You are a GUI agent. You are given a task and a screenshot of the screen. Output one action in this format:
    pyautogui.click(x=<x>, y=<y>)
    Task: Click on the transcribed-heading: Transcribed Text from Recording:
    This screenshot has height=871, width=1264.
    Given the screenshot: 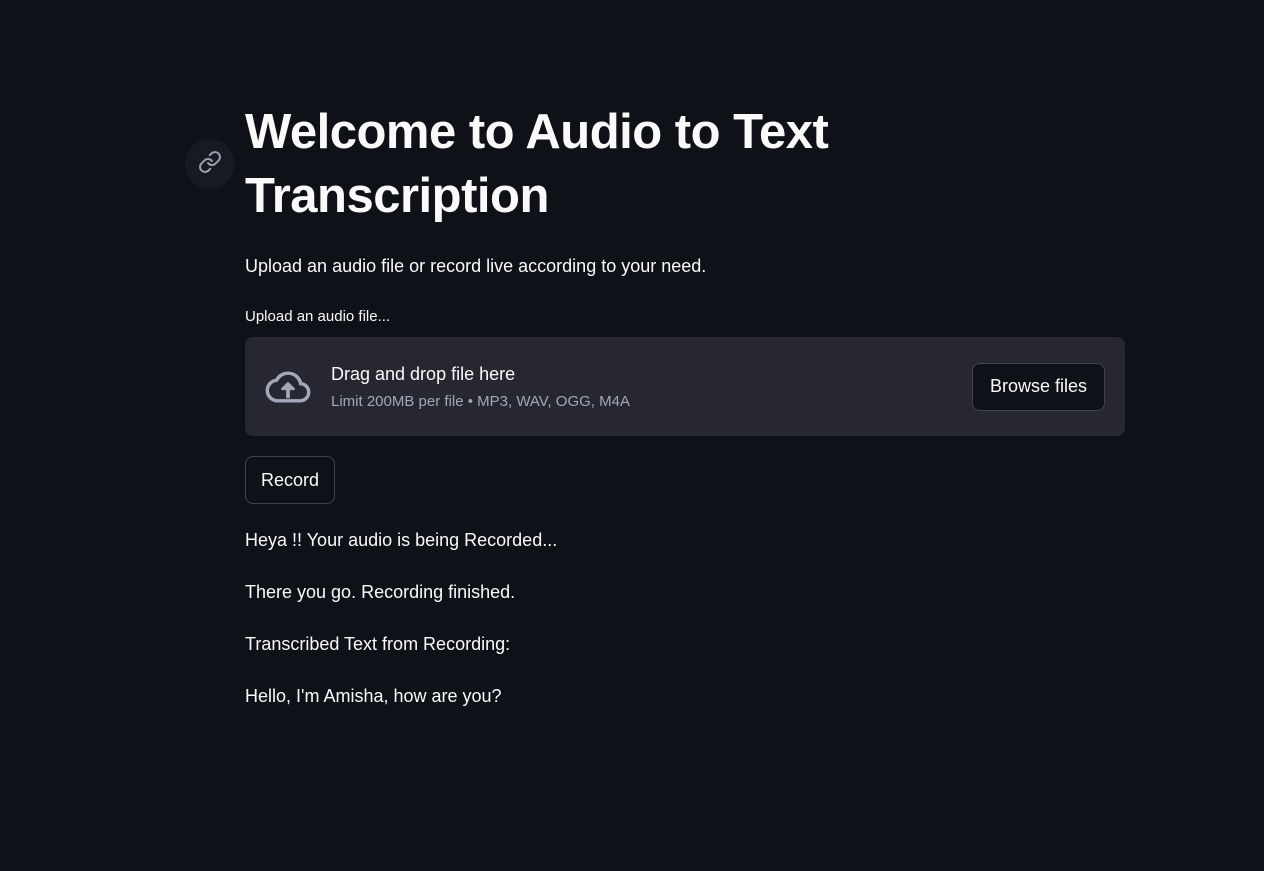 What is the action you would take?
    pyautogui.click(x=378, y=644)
    